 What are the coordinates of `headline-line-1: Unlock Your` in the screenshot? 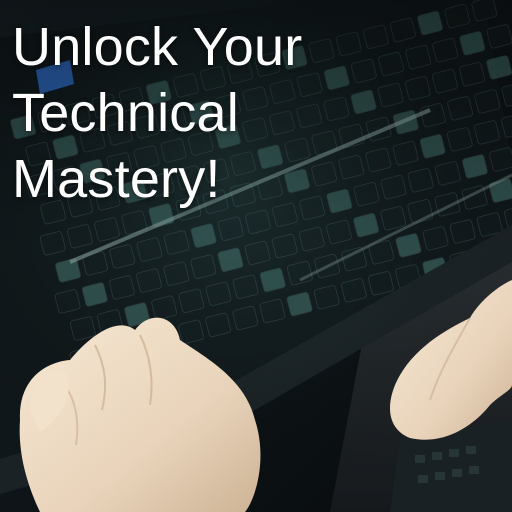 It's located at (157, 47).